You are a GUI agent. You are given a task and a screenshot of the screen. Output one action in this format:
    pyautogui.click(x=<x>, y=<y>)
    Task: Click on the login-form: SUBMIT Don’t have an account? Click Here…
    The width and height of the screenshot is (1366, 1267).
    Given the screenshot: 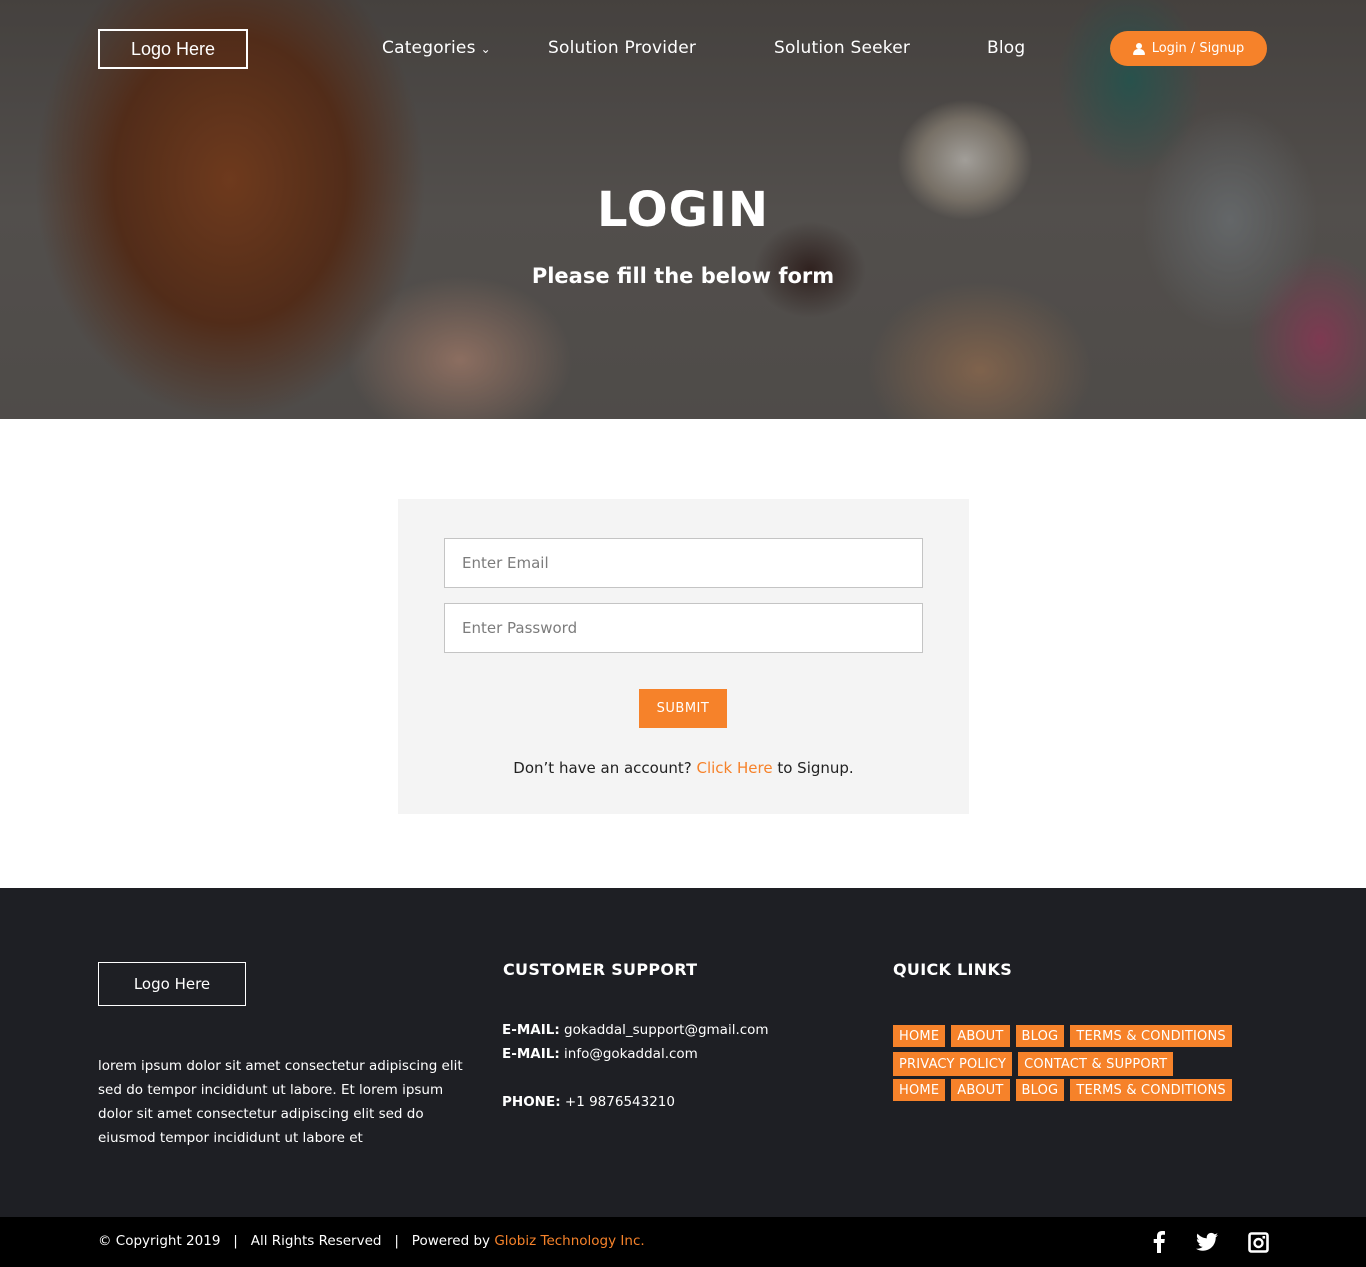 What is the action you would take?
    pyautogui.click(x=683, y=656)
    